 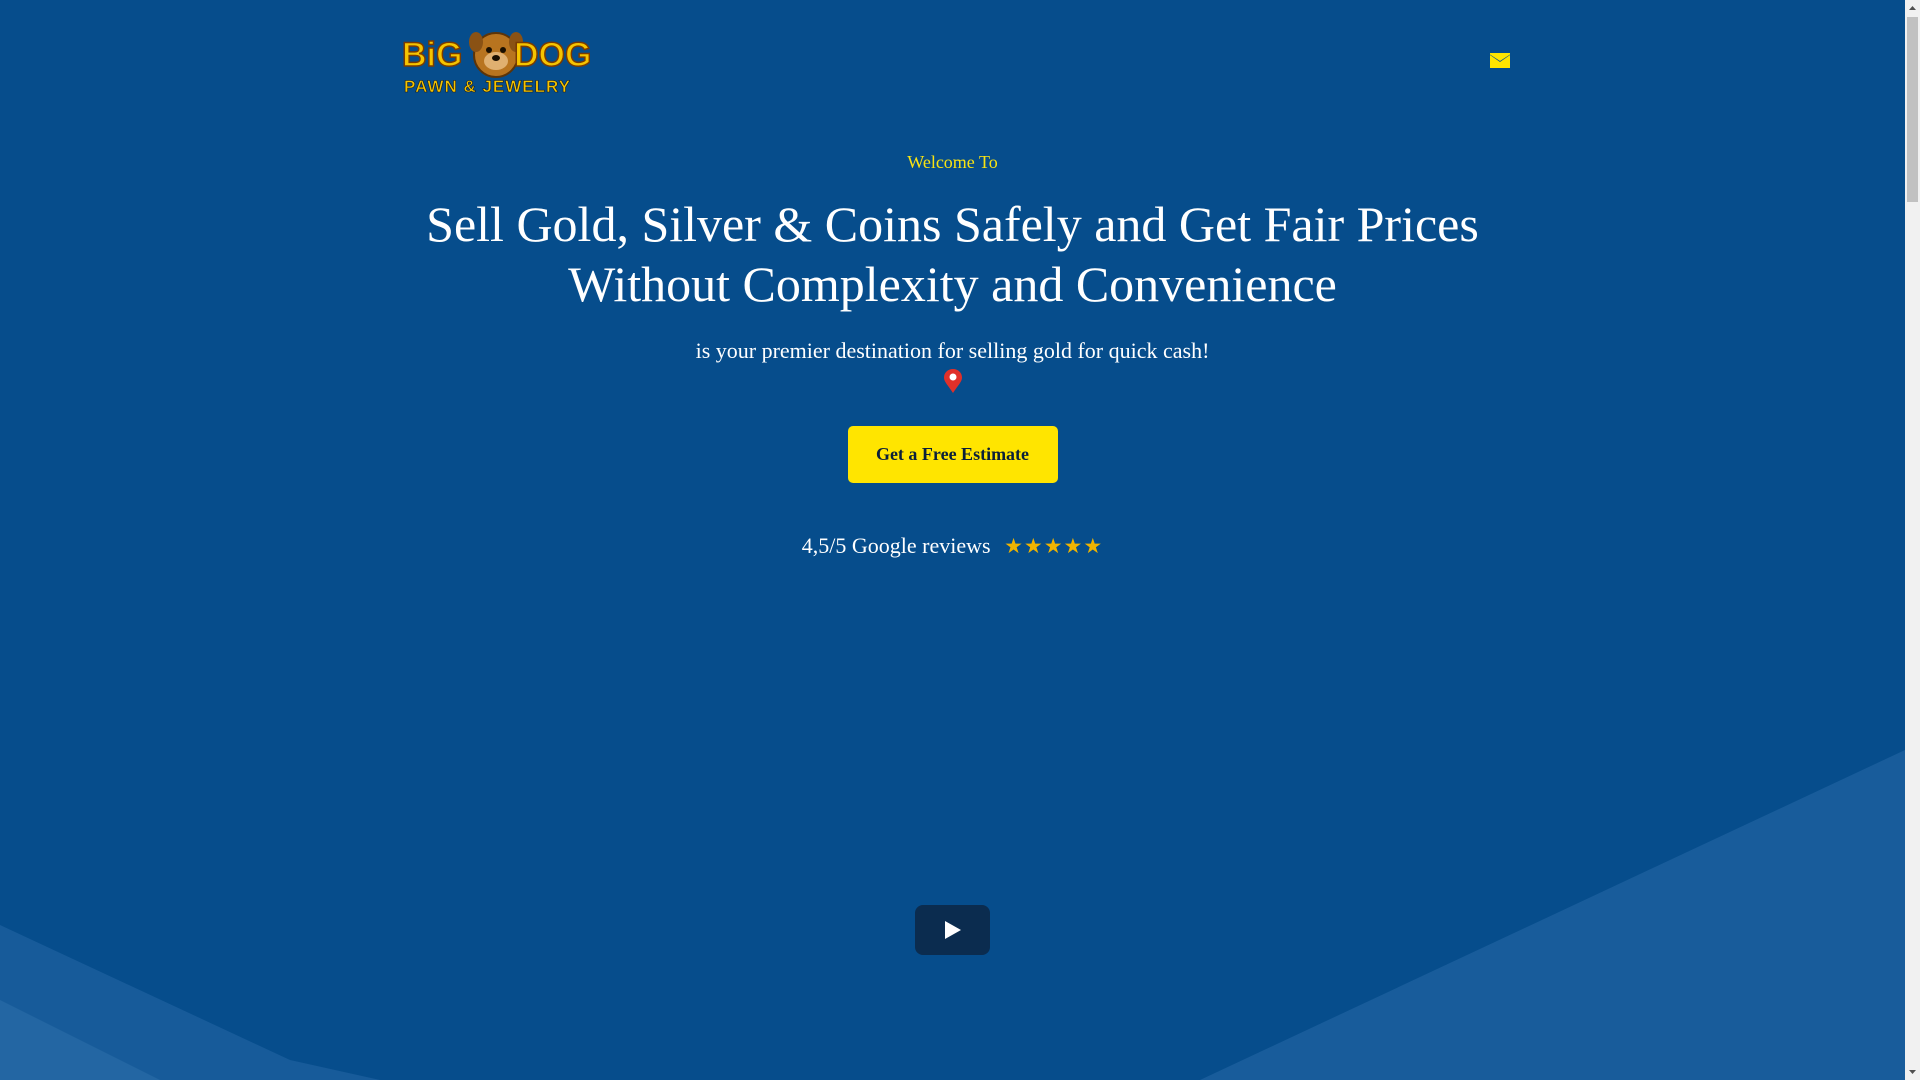 I want to click on svg-text: BiG, so click(x=432, y=55).